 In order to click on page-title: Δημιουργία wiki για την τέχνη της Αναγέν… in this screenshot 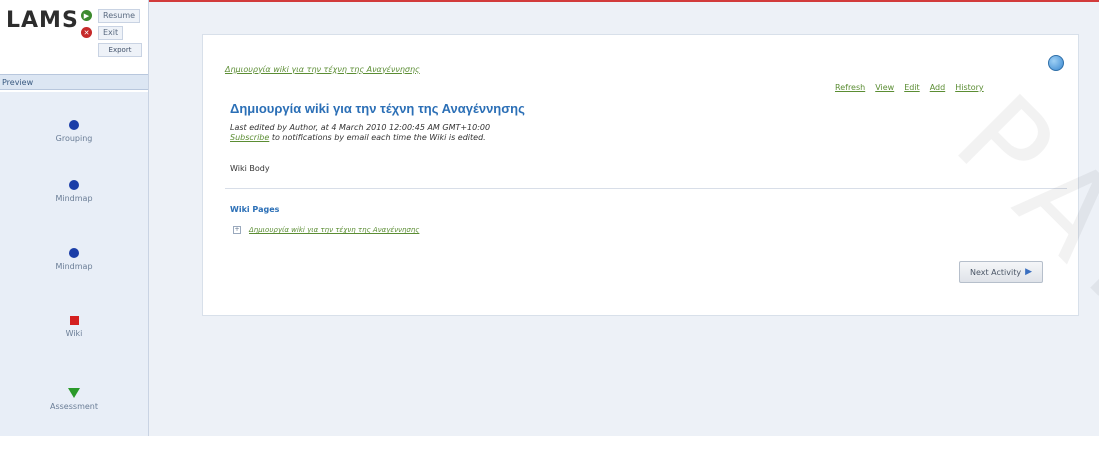, I will do `click(377, 108)`.